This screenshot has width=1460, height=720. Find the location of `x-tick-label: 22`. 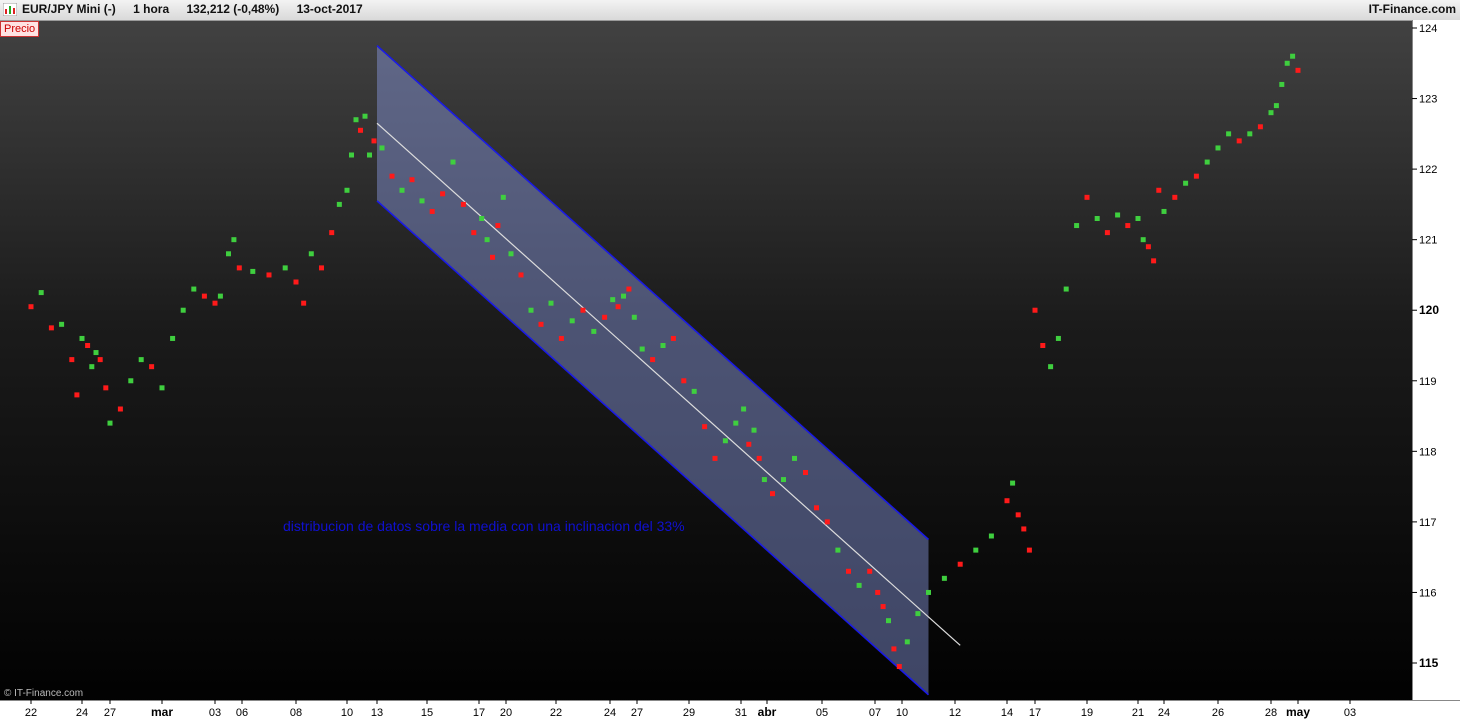

x-tick-label: 22 is located at coordinates (31, 713).